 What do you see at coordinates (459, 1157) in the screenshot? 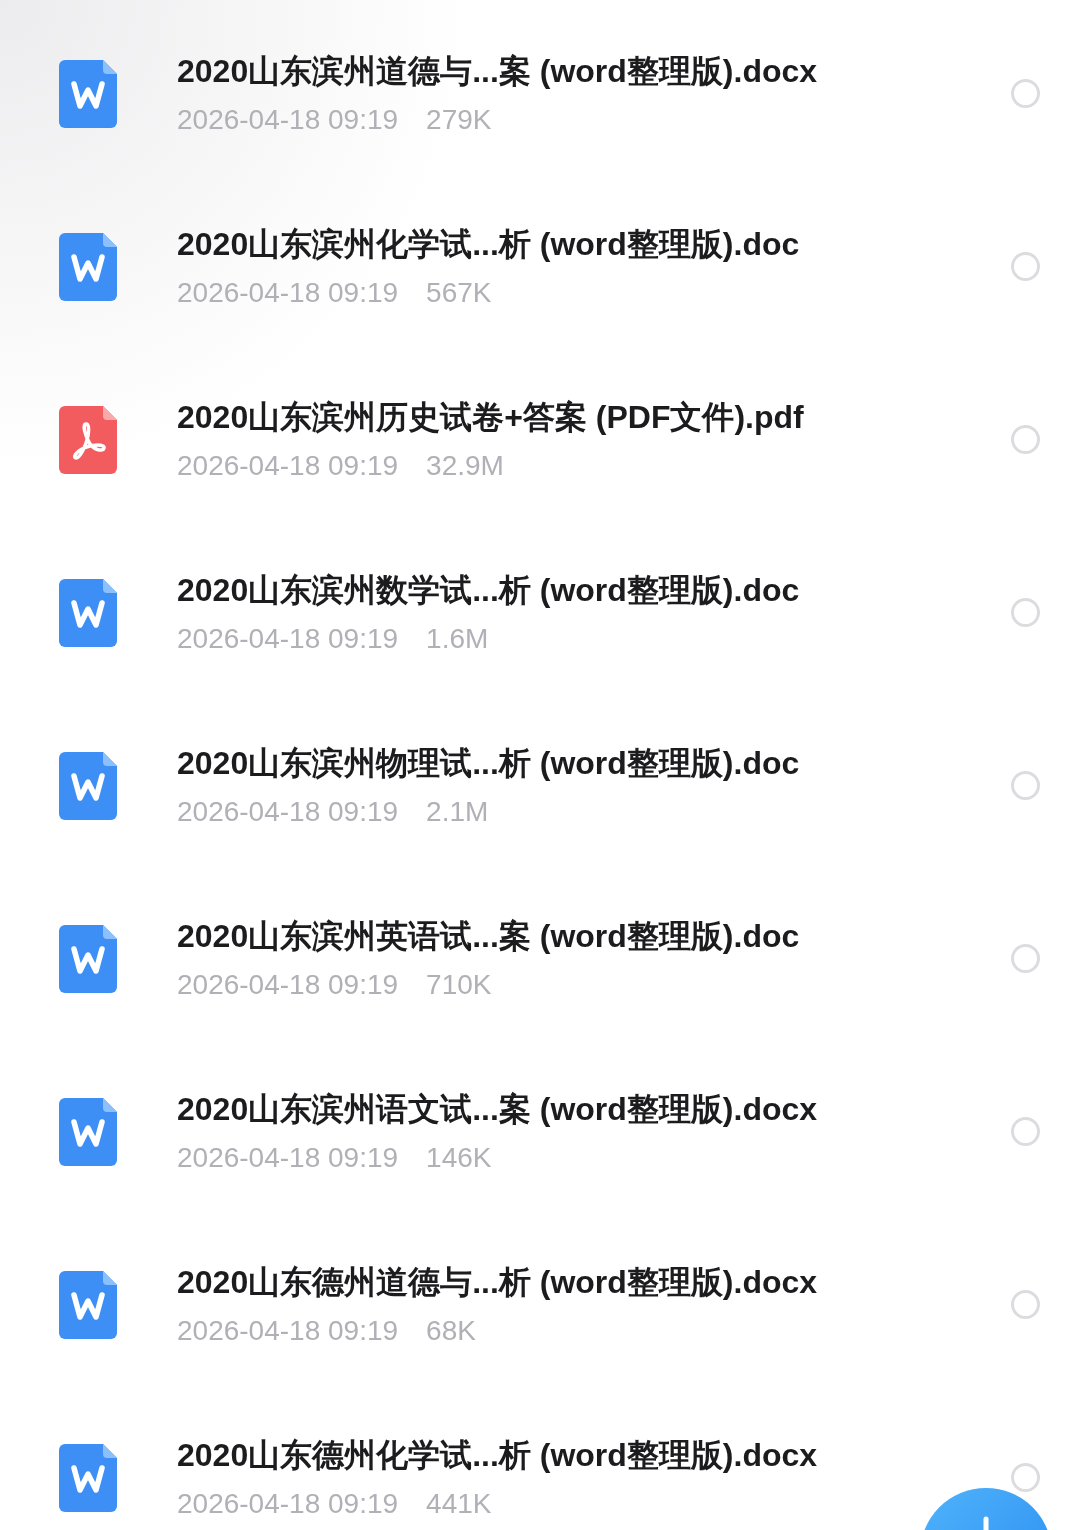
I see `file-size: 146K` at bounding box center [459, 1157].